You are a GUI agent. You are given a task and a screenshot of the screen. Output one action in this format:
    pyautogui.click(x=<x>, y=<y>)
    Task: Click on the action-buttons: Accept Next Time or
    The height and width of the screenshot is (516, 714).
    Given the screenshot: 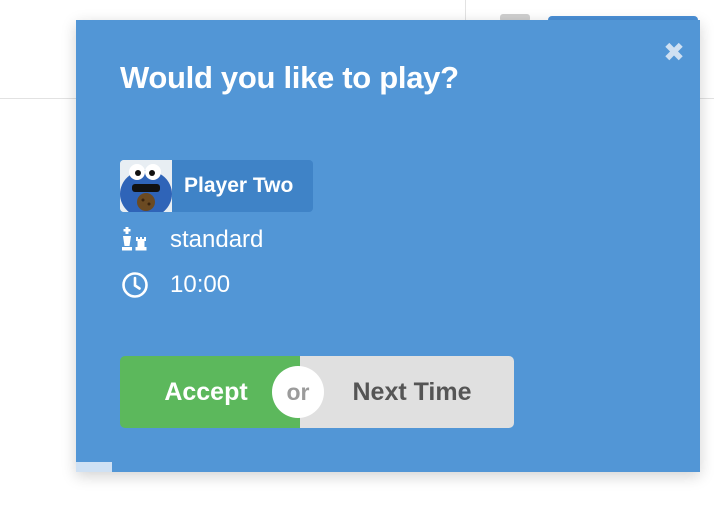 What is the action you would take?
    pyautogui.click(x=317, y=392)
    